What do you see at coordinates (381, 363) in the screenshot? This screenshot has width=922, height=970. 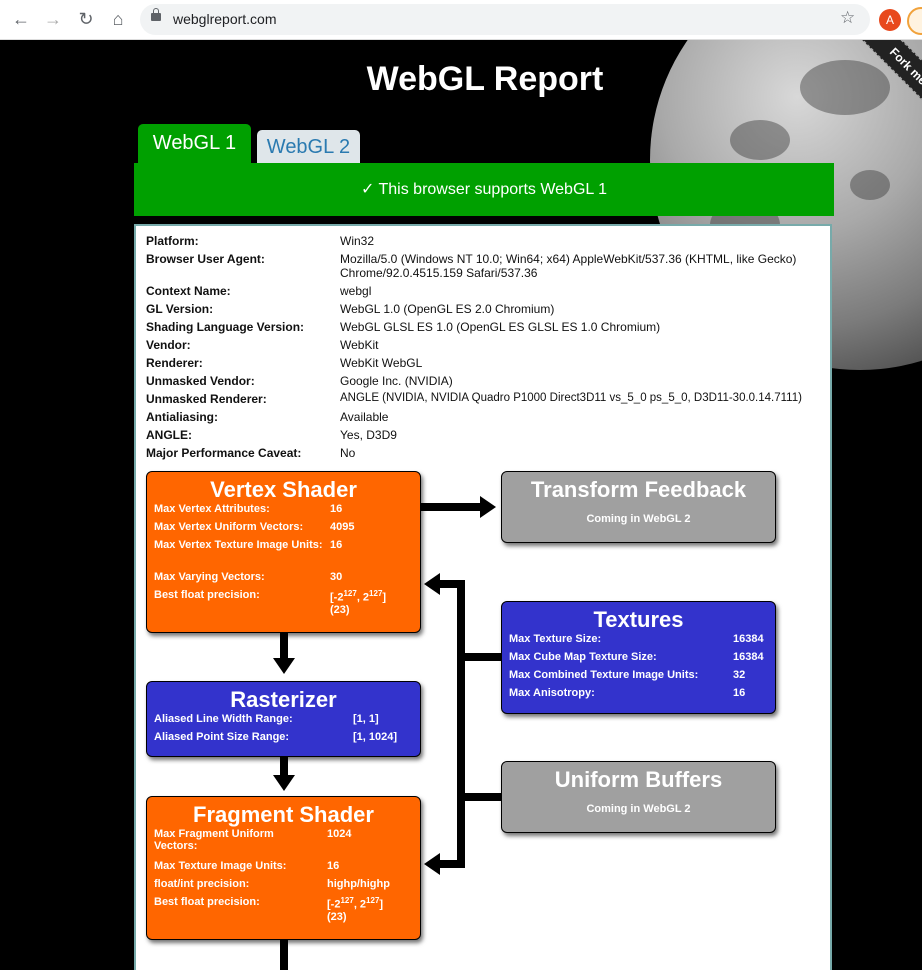 I see `info-value: WebKit WebGL` at bounding box center [381, 363].